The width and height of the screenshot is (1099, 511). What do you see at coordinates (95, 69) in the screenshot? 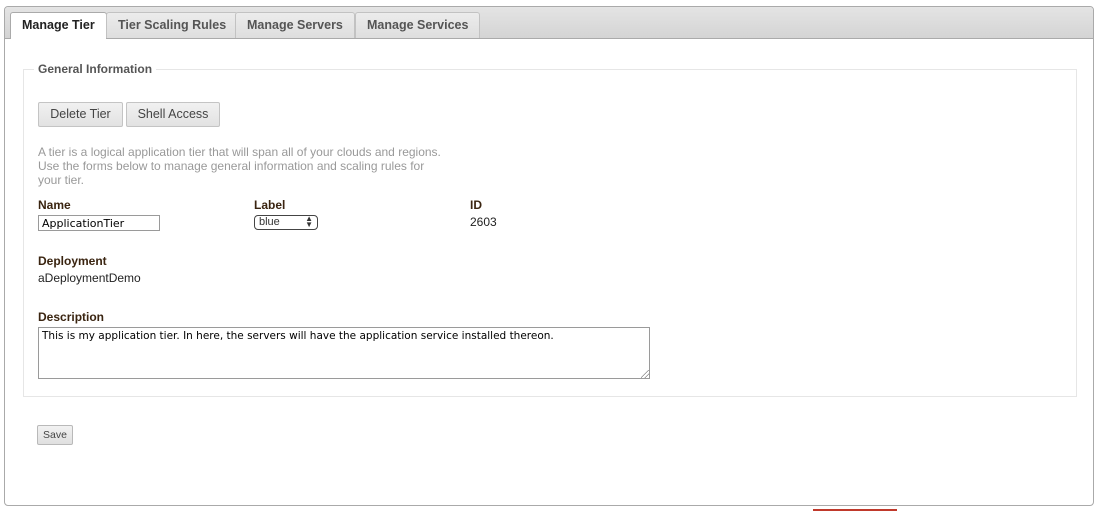
I see `fieldset-legend: General Information` at bounding box center [95, 69].